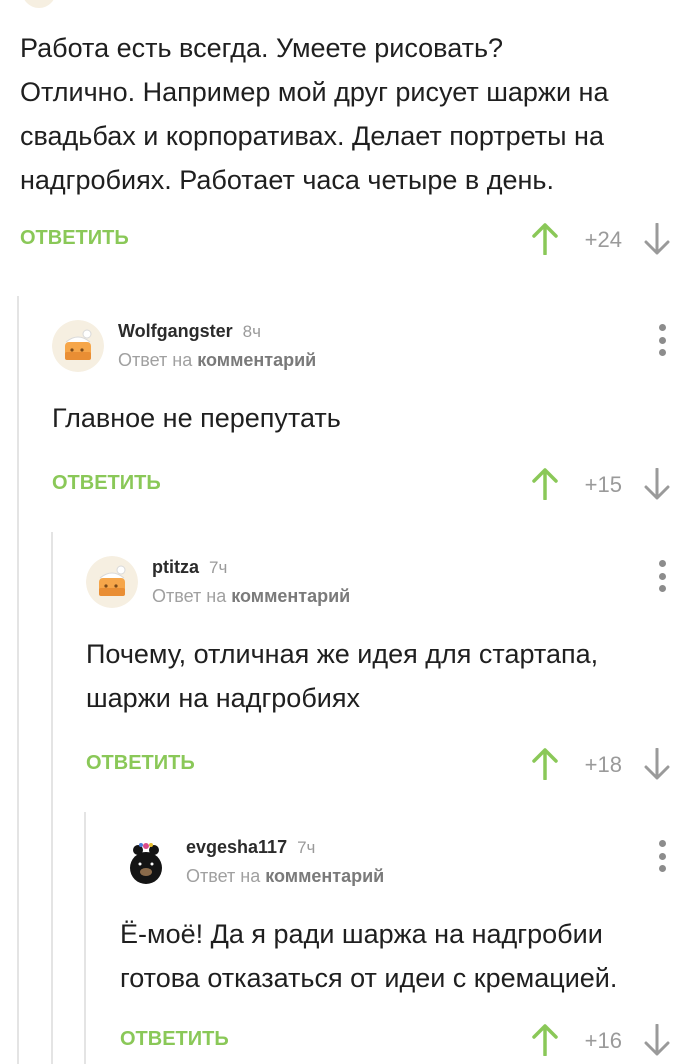  Describe the element at coordinates (369, 978) in the screenshot. I see `comment-line: готова отказаться от идеи с кремацией.` at that location.